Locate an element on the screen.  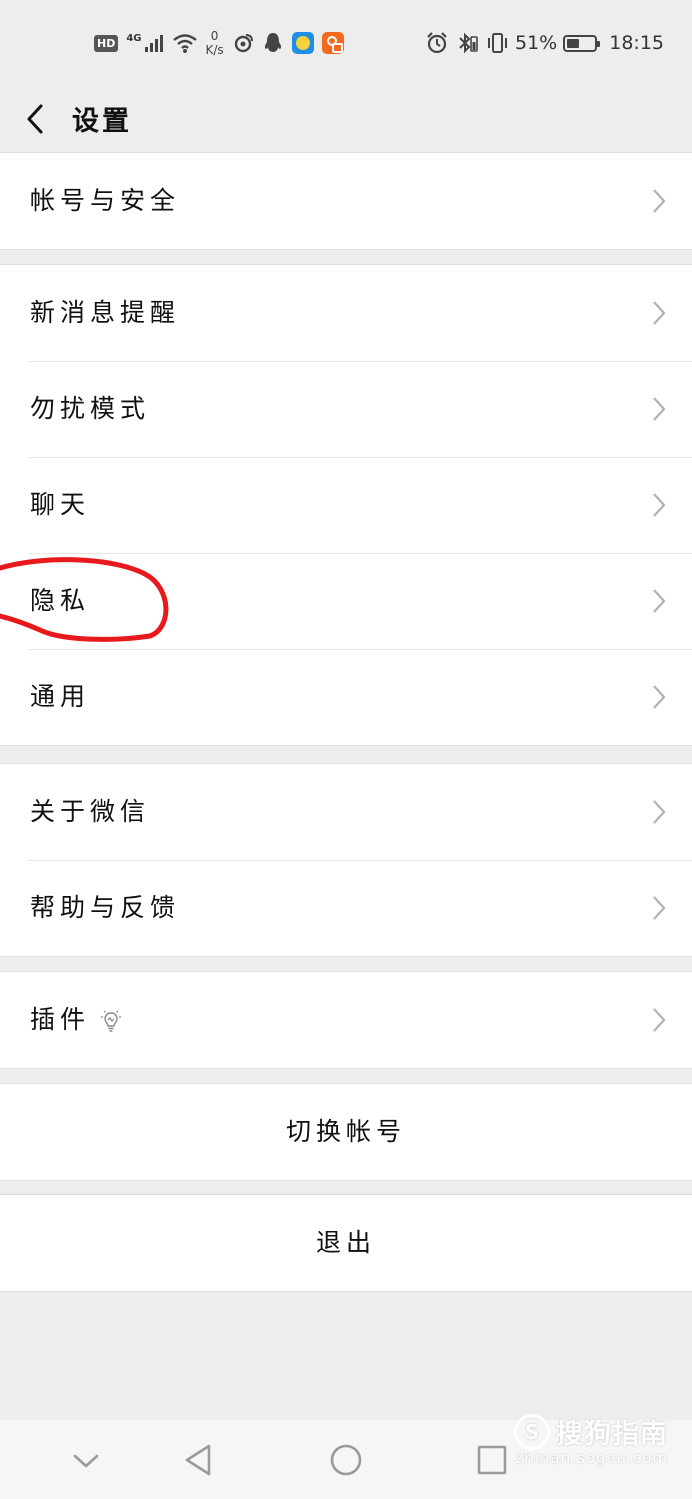
settings-item-account-security: 帐号与安全 is located at coordinates (346, 201).